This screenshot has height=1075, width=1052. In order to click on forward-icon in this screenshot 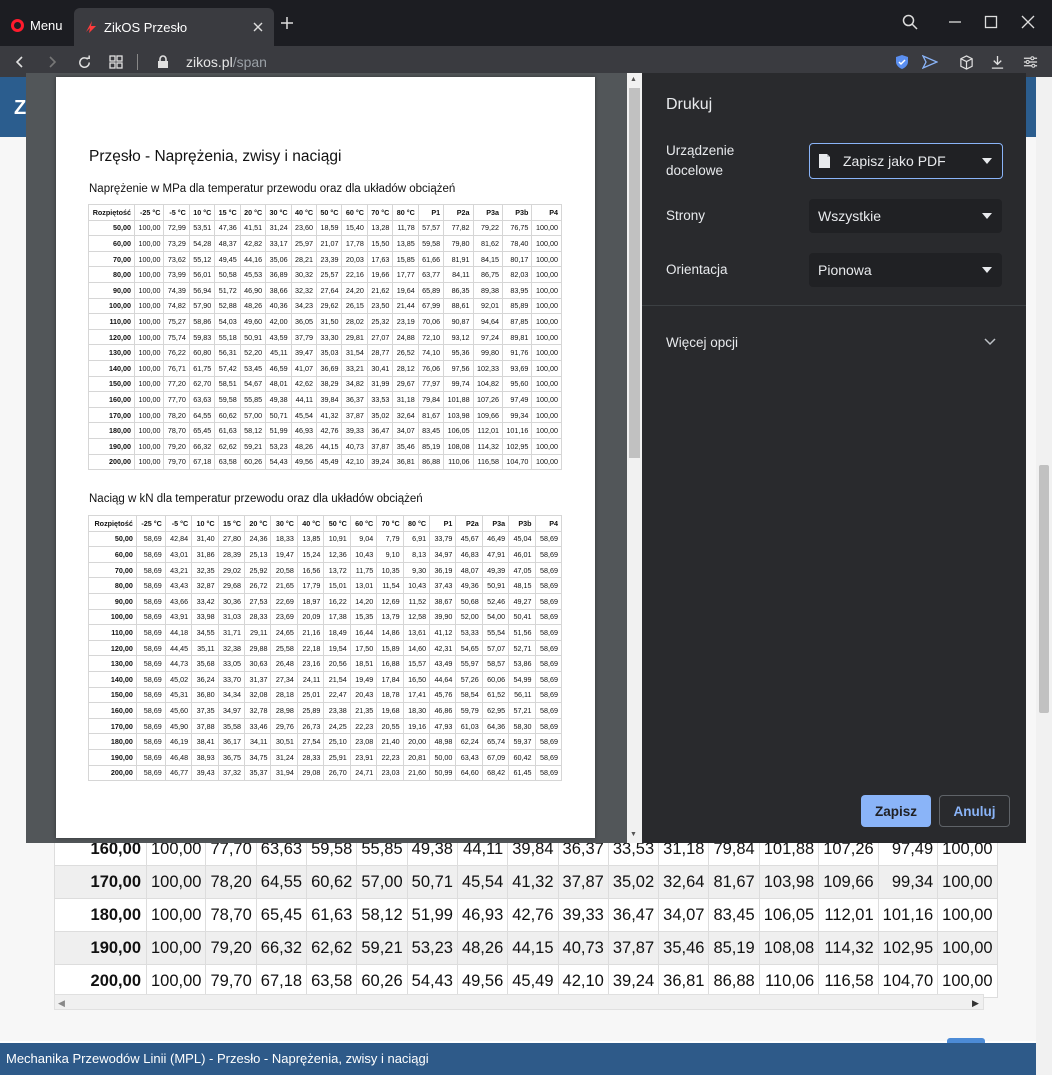, I will do `click(52, 62)`.